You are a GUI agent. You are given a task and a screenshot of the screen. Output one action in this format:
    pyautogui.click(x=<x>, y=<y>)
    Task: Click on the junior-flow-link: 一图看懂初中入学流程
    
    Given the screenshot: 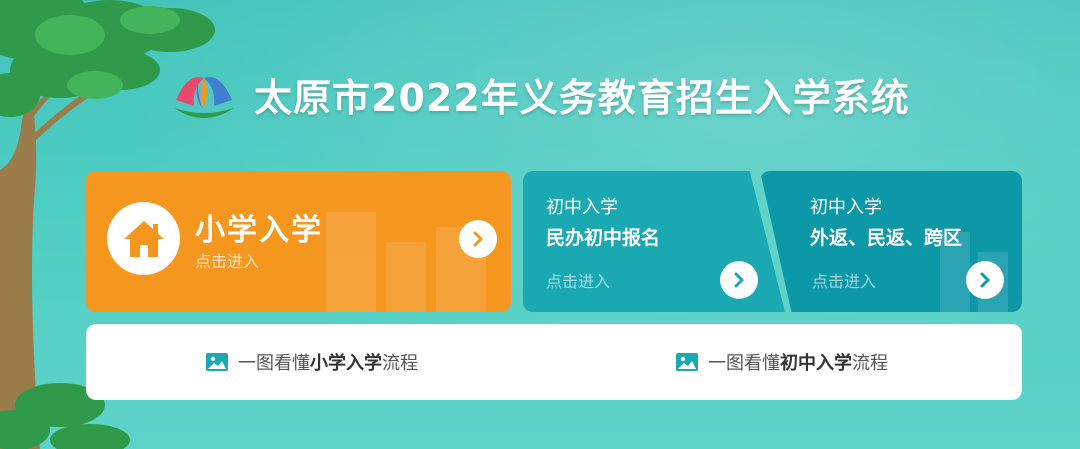 What is the action you would take?
    pyautogui.click(x=782, y=362)
    